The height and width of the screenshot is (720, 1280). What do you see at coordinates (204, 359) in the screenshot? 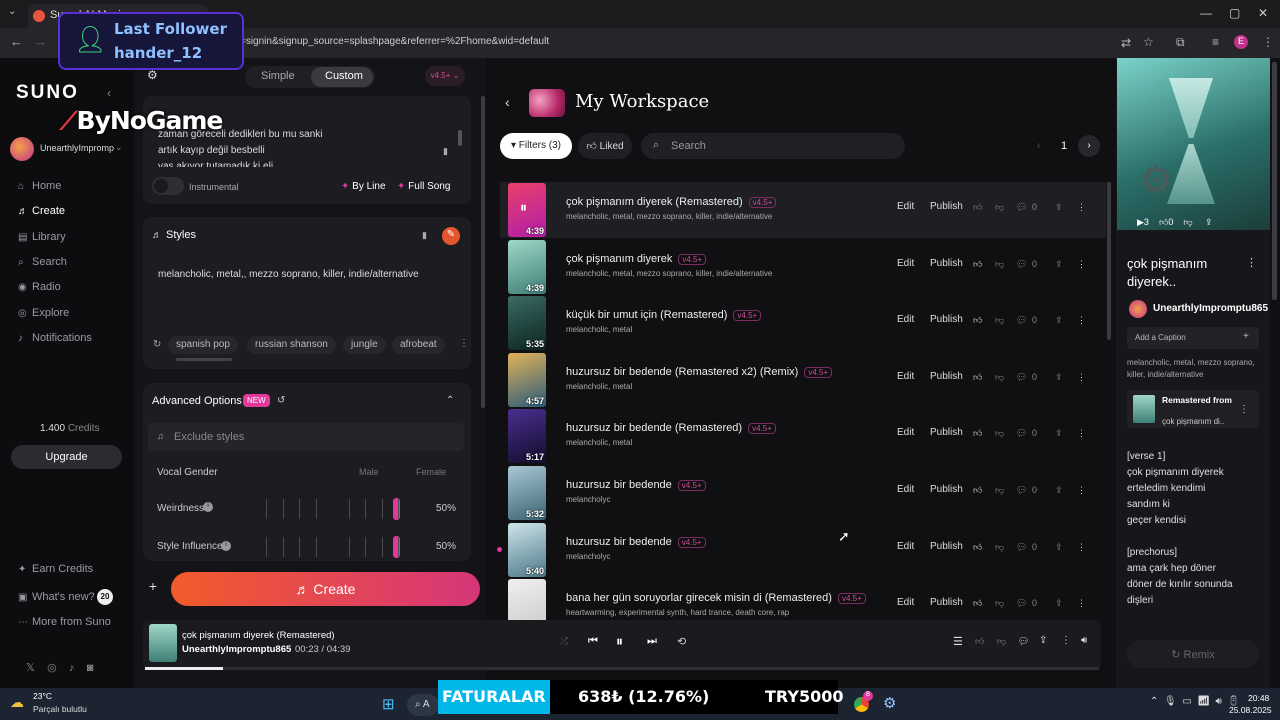
I see `pills-scrollbar` at bounding box center [204, 359].